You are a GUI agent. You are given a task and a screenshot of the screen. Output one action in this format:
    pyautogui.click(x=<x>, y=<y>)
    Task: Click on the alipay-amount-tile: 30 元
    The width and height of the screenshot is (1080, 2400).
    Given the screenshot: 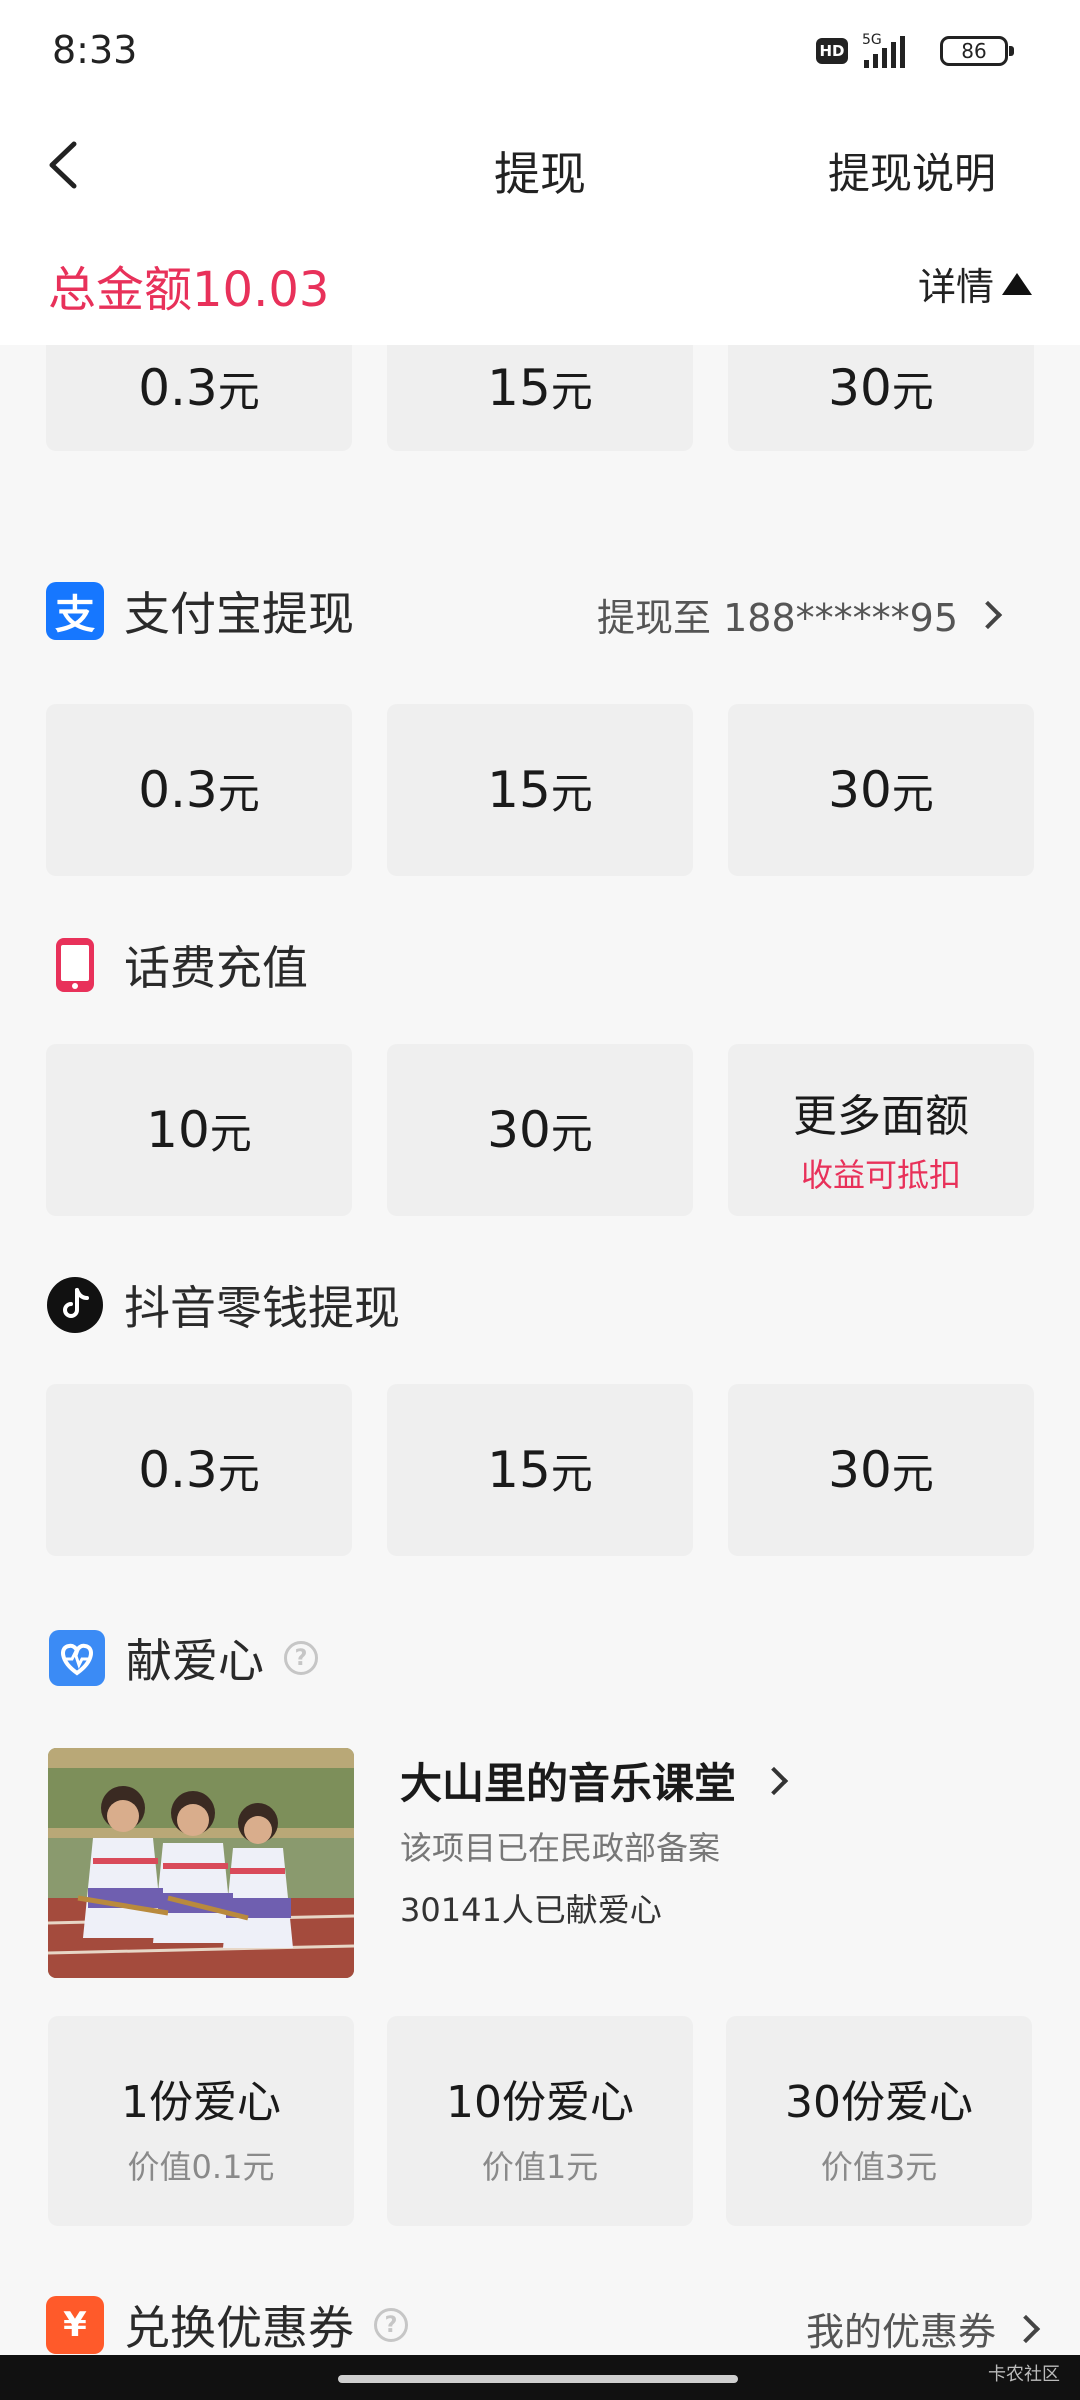 What is the action you would take?
    pyautogui.click(x=881, y=790)
    